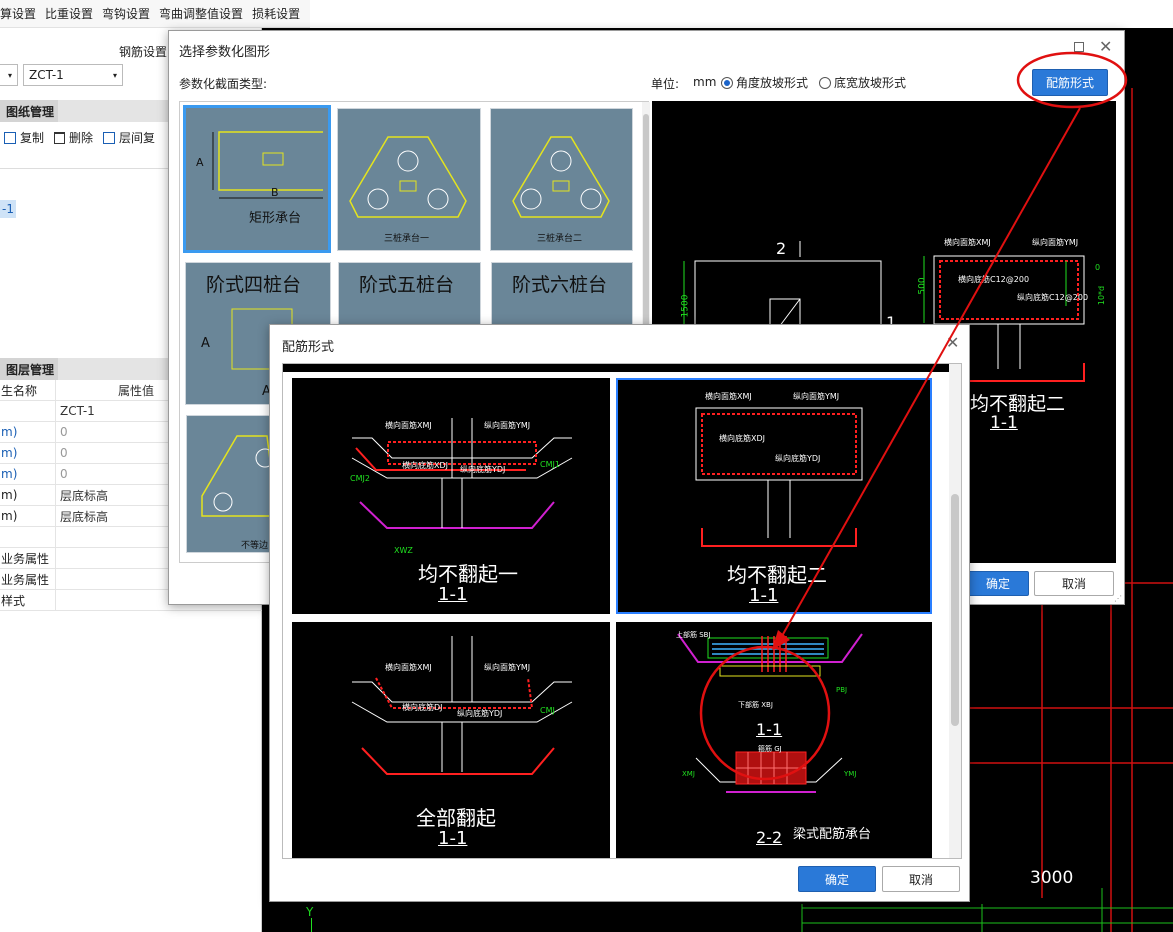 Image resolution: width=1173 pixels, height=932 pixels. What do you see at coordinates (1102, 295) in the screenshot?
I see `preview-label-d10: 10*d` at bounding box center [1102, 295].